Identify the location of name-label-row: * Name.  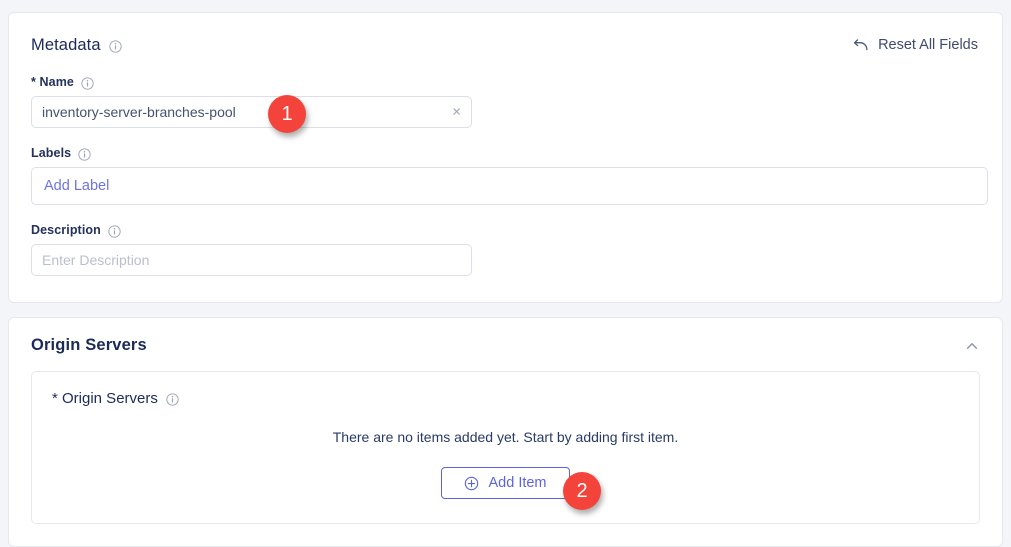
(505, 82).